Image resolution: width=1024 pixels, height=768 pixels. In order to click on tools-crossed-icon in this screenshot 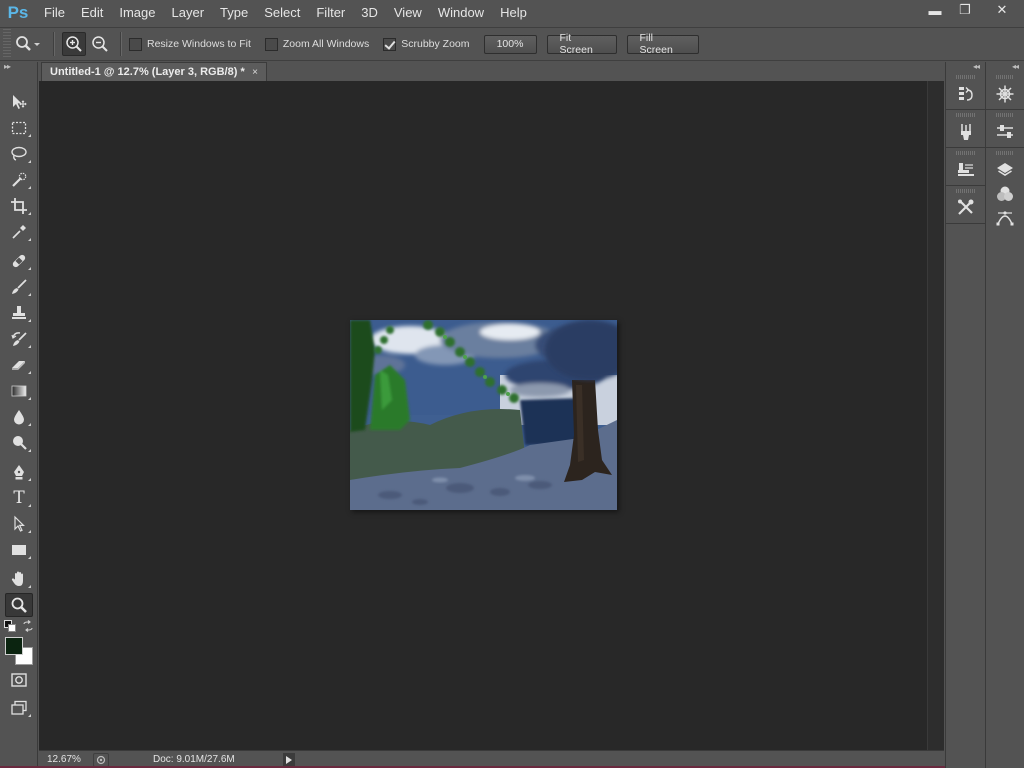, I will do `click(965, 207)`.